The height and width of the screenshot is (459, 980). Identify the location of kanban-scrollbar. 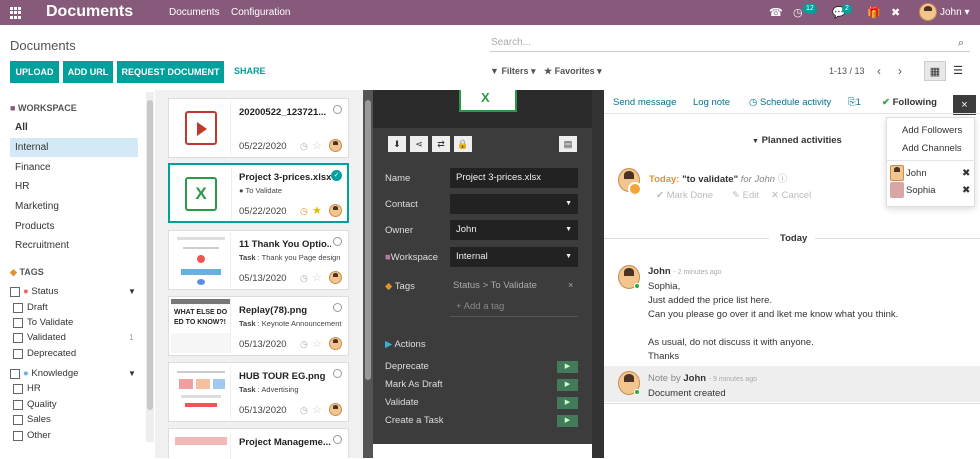
(368, 274).